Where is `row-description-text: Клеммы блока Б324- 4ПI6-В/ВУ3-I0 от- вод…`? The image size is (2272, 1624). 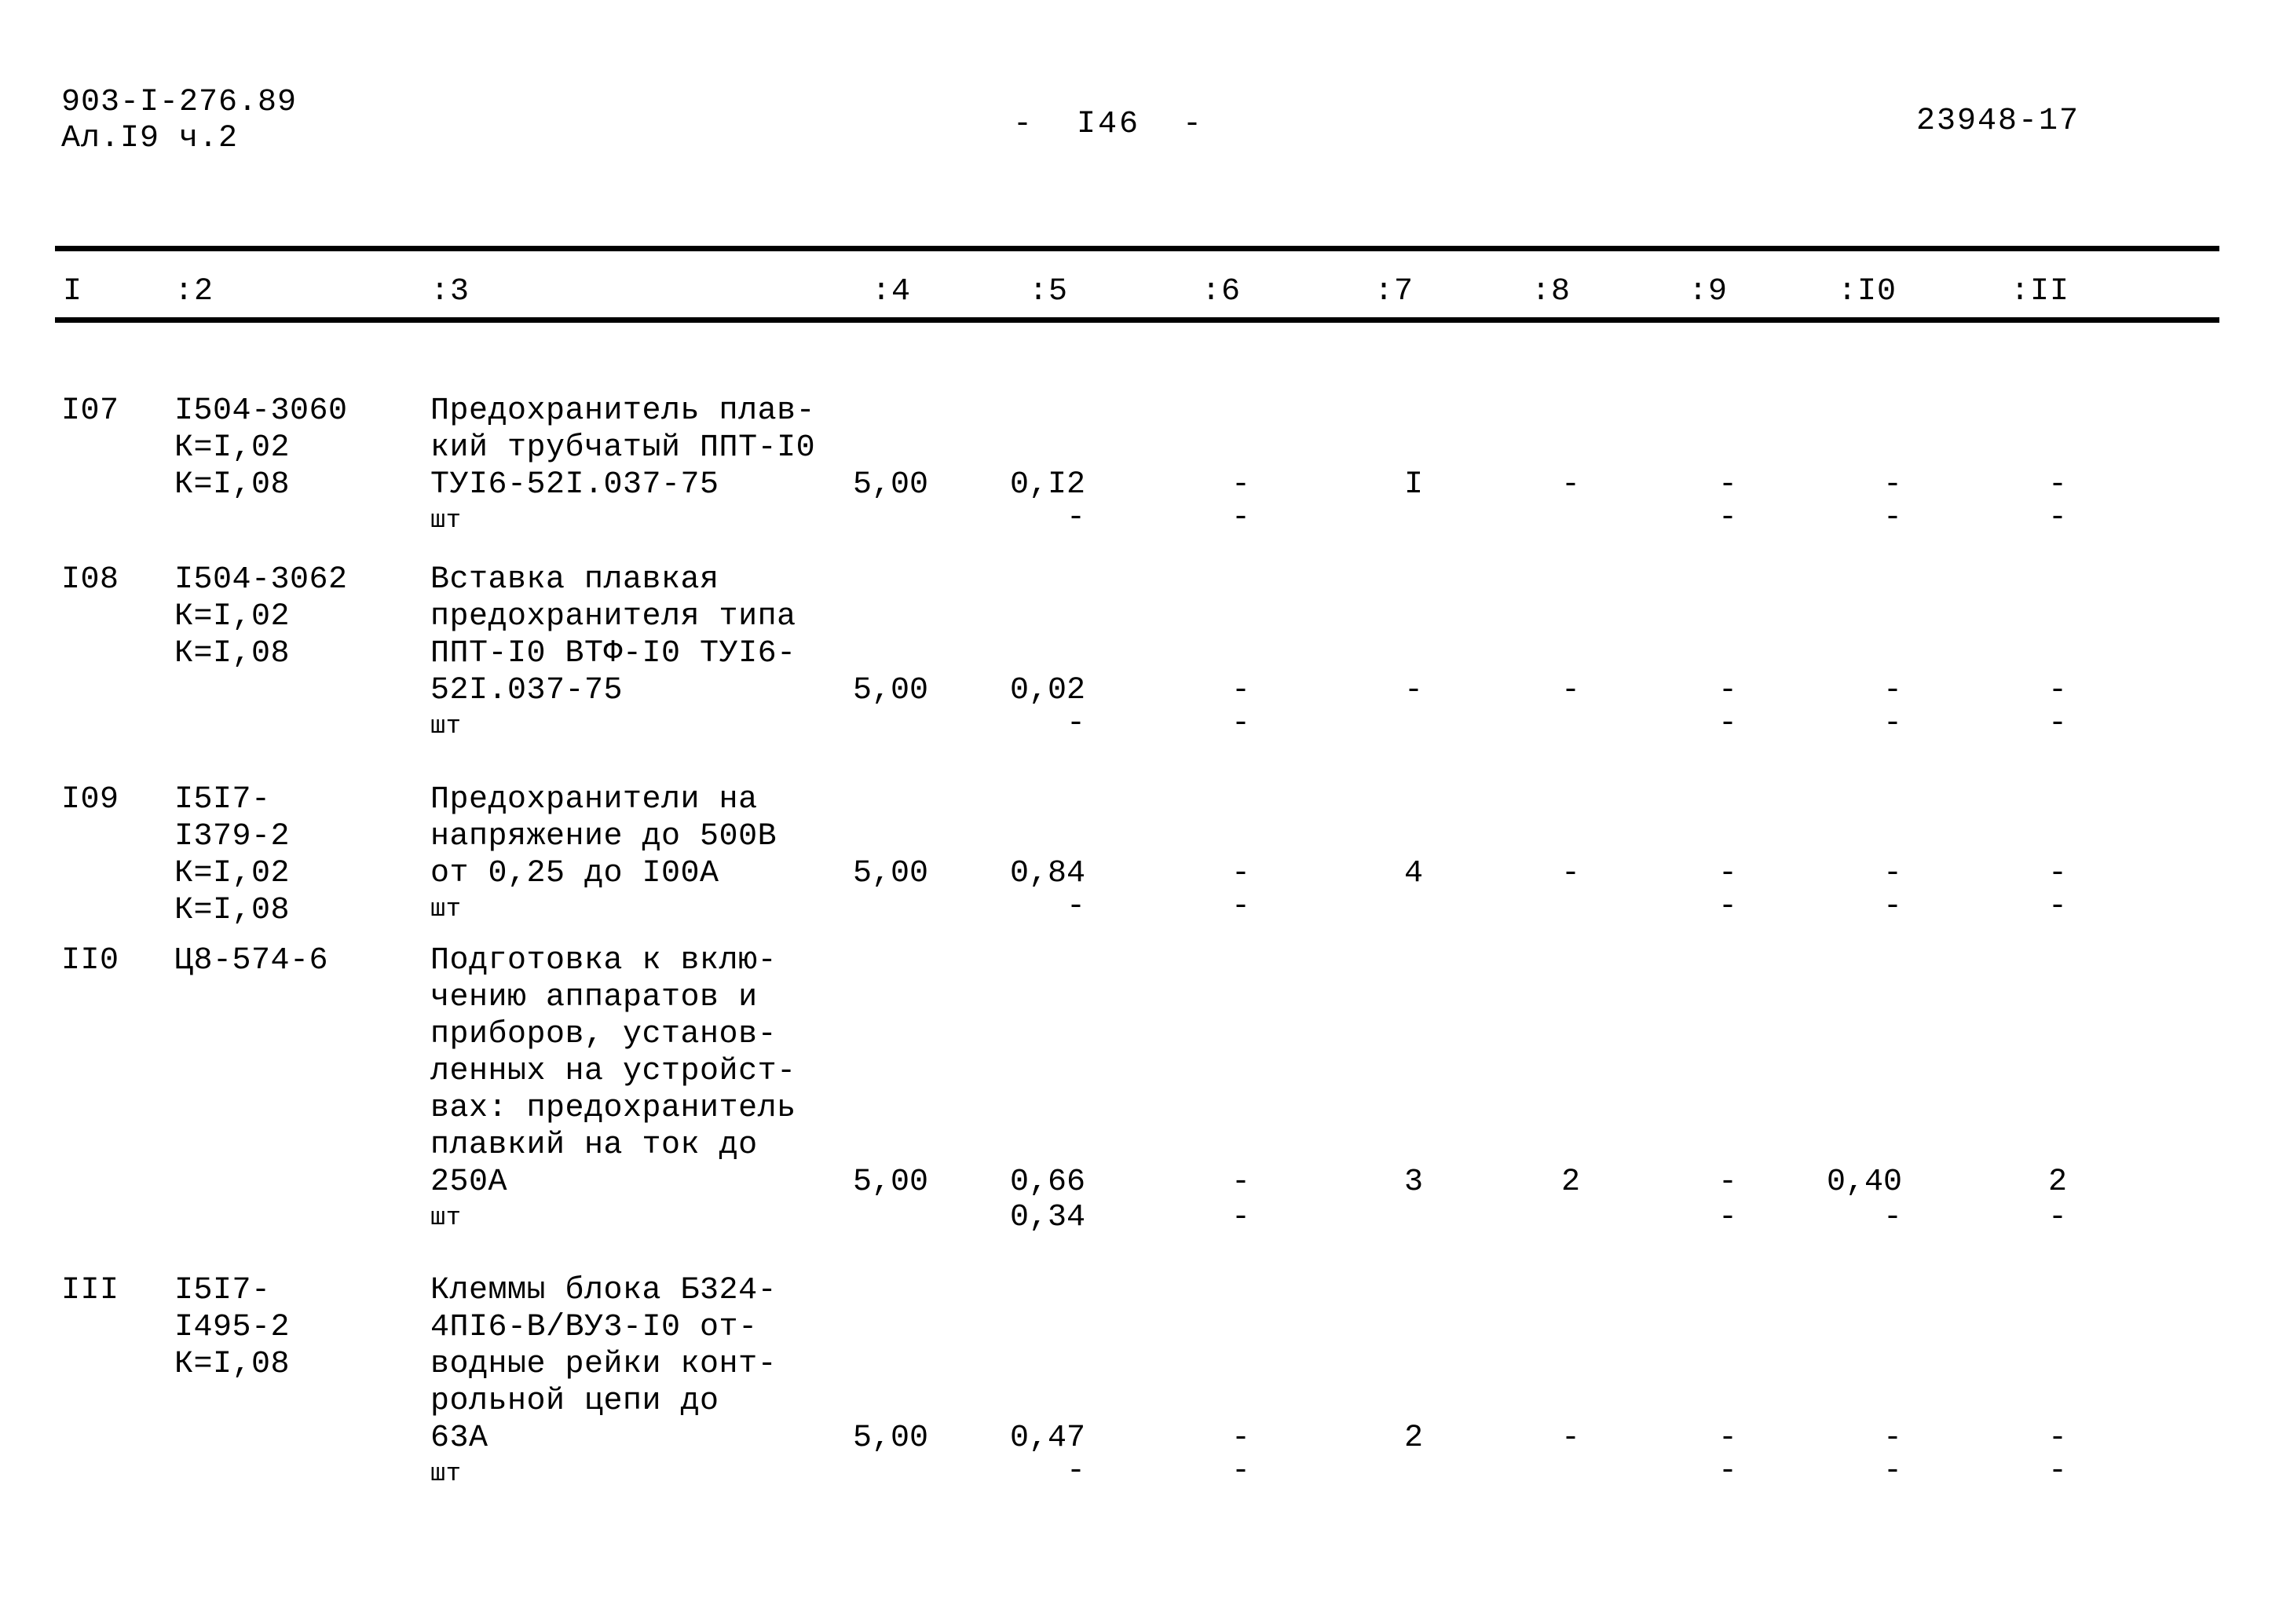
row-description-text: Клеммы блока Б324- 4ПI6-В/ВУ3-I0 от- вод… is located at coordinates (603, 1364).